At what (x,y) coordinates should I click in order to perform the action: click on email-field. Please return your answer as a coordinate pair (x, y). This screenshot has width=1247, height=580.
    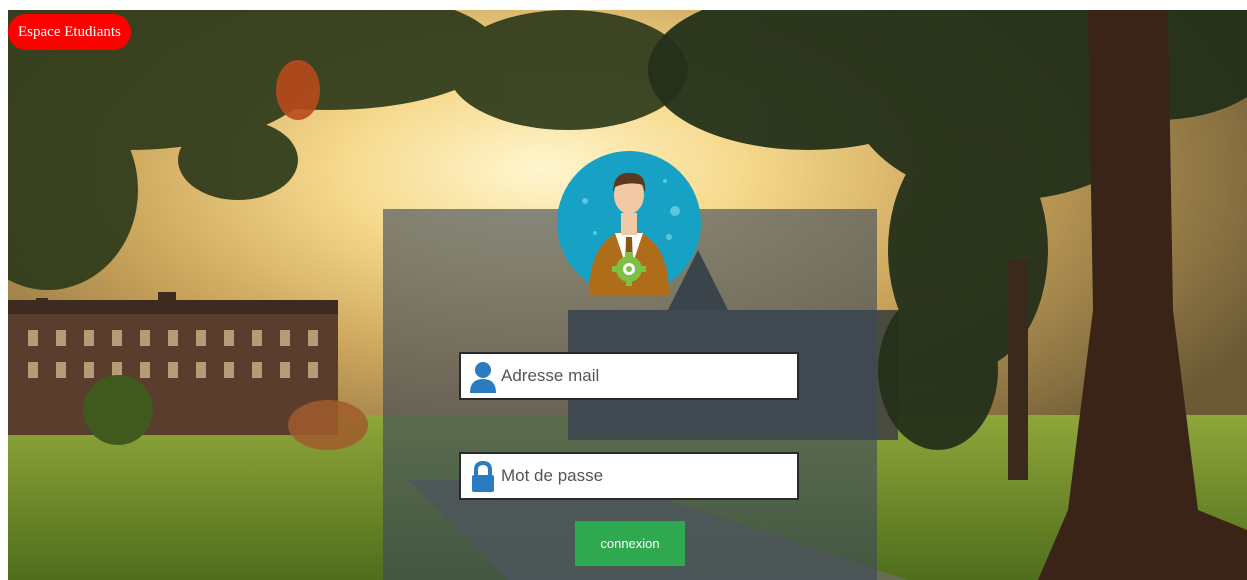
    Looking at the image, I should click on (629, 376).